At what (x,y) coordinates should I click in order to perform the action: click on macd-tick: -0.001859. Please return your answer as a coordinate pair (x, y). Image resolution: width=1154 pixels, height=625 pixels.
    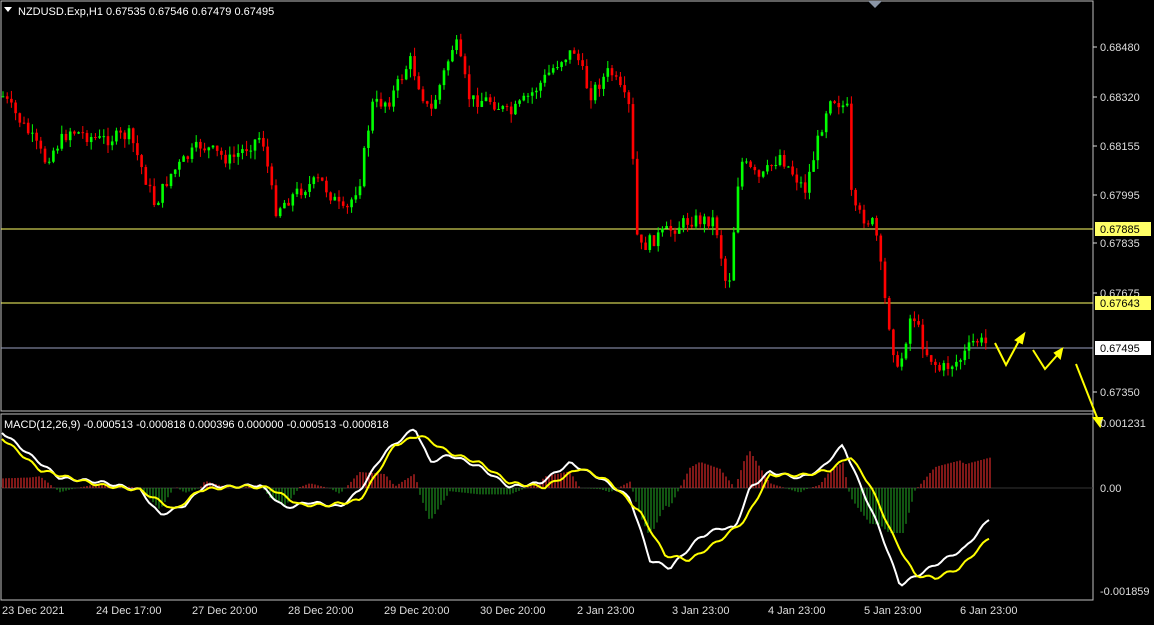
    Looking at the image, I should click on (1125, 592).